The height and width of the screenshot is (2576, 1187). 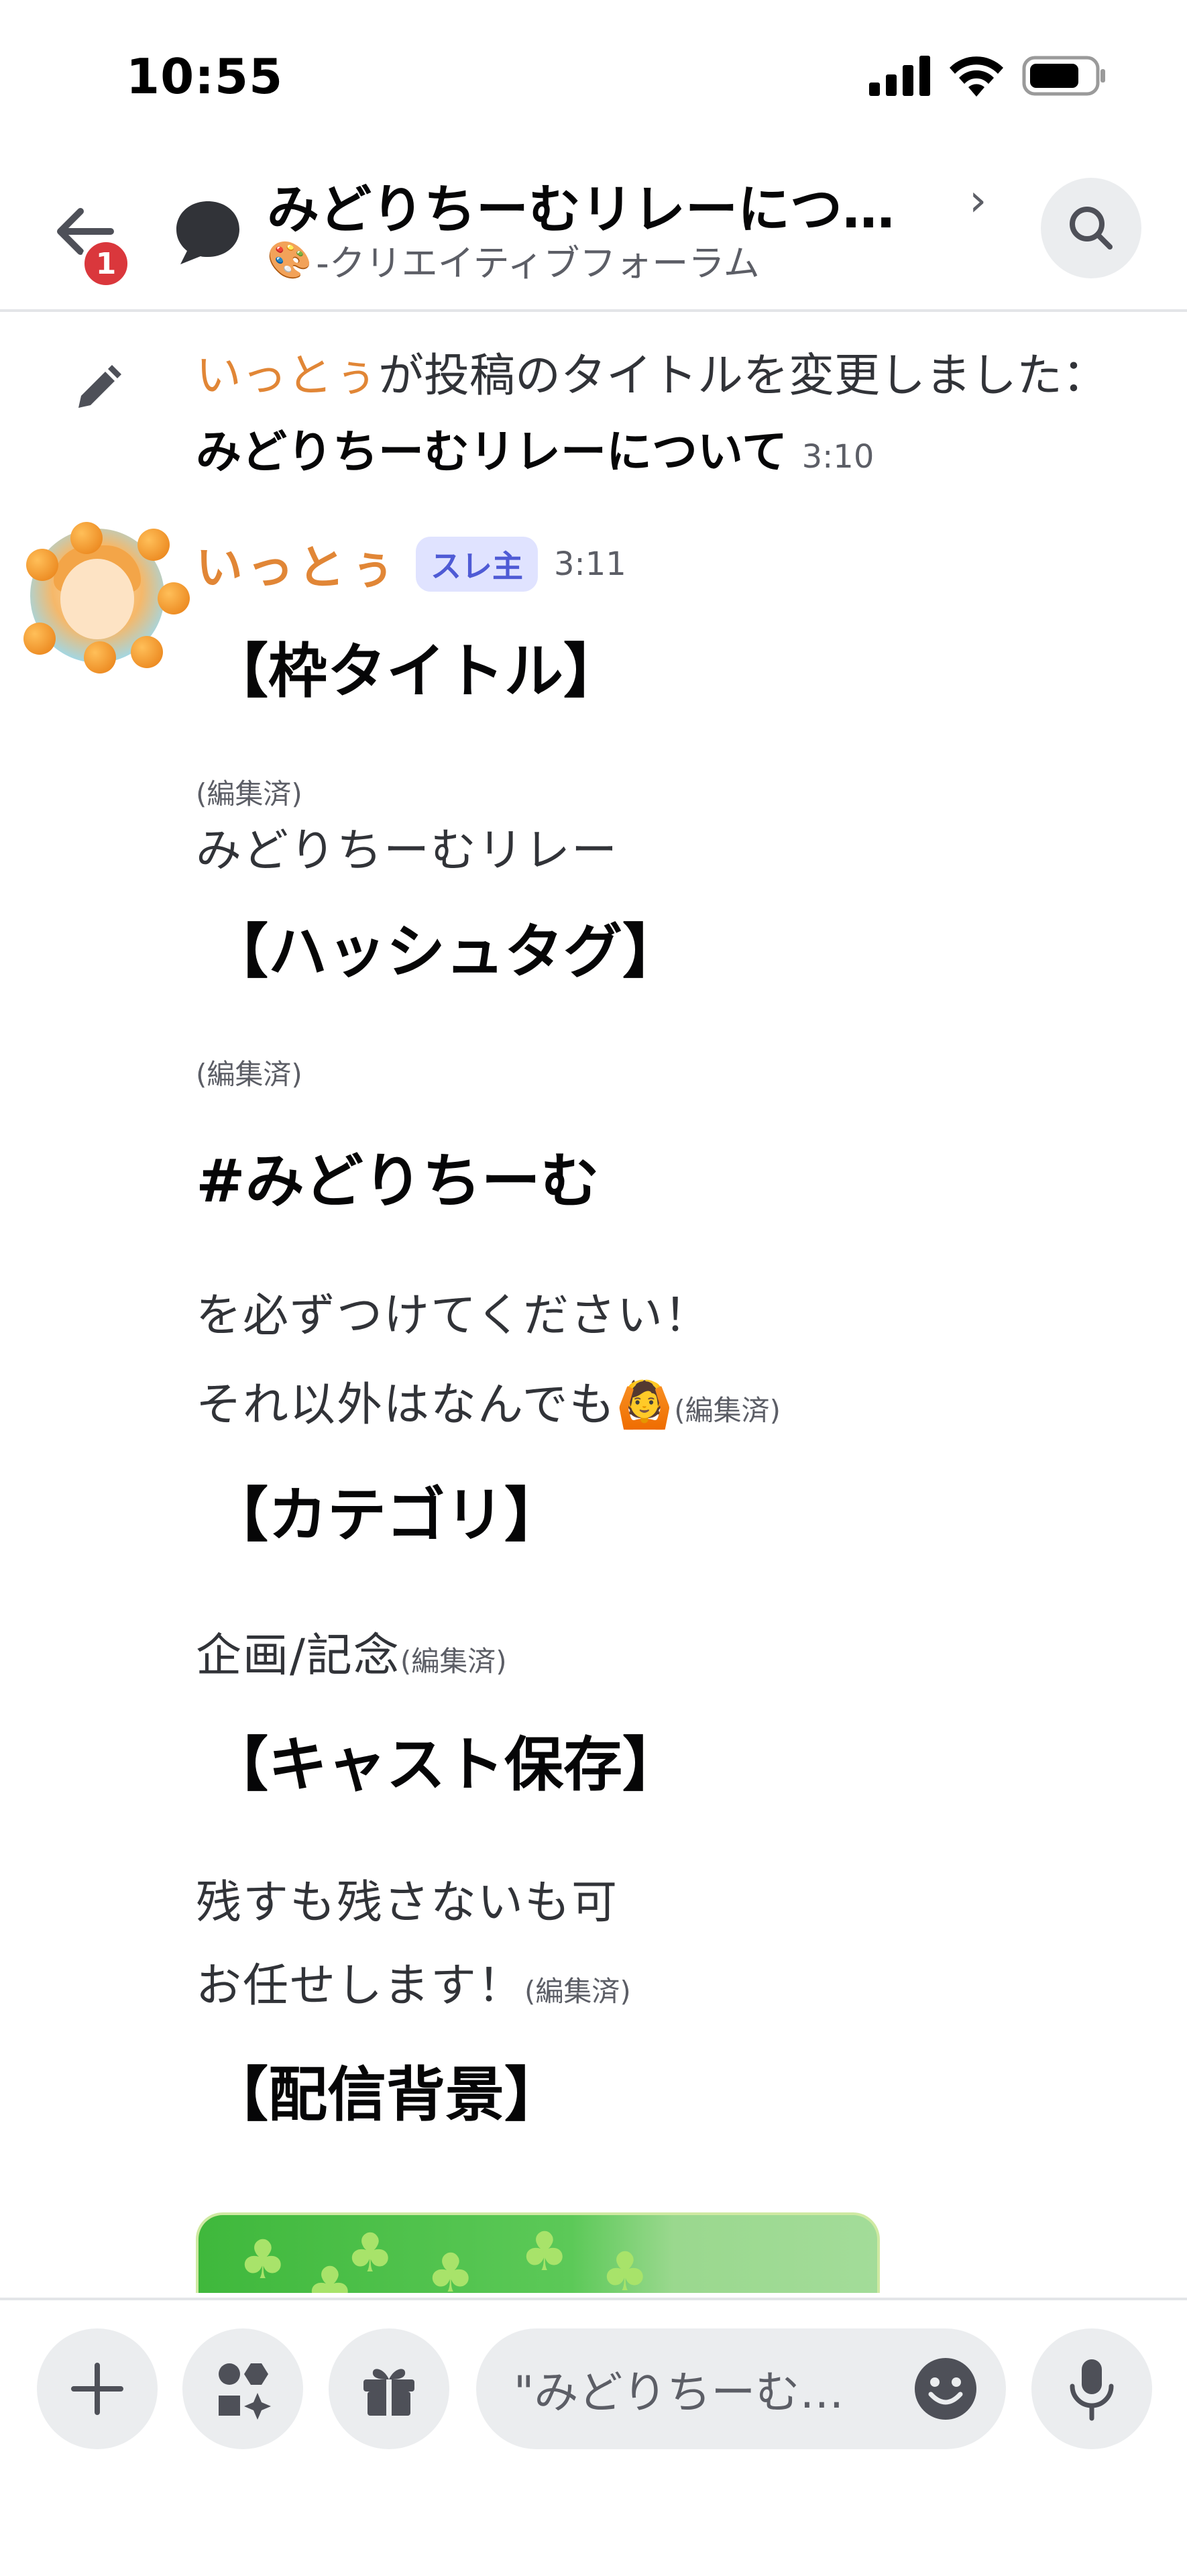 What do you see at coordinates (411, 564) in the screenshot?
I see `message-author-row: いっとぅ スレ主 3:11` at bounding box center [411, 564].